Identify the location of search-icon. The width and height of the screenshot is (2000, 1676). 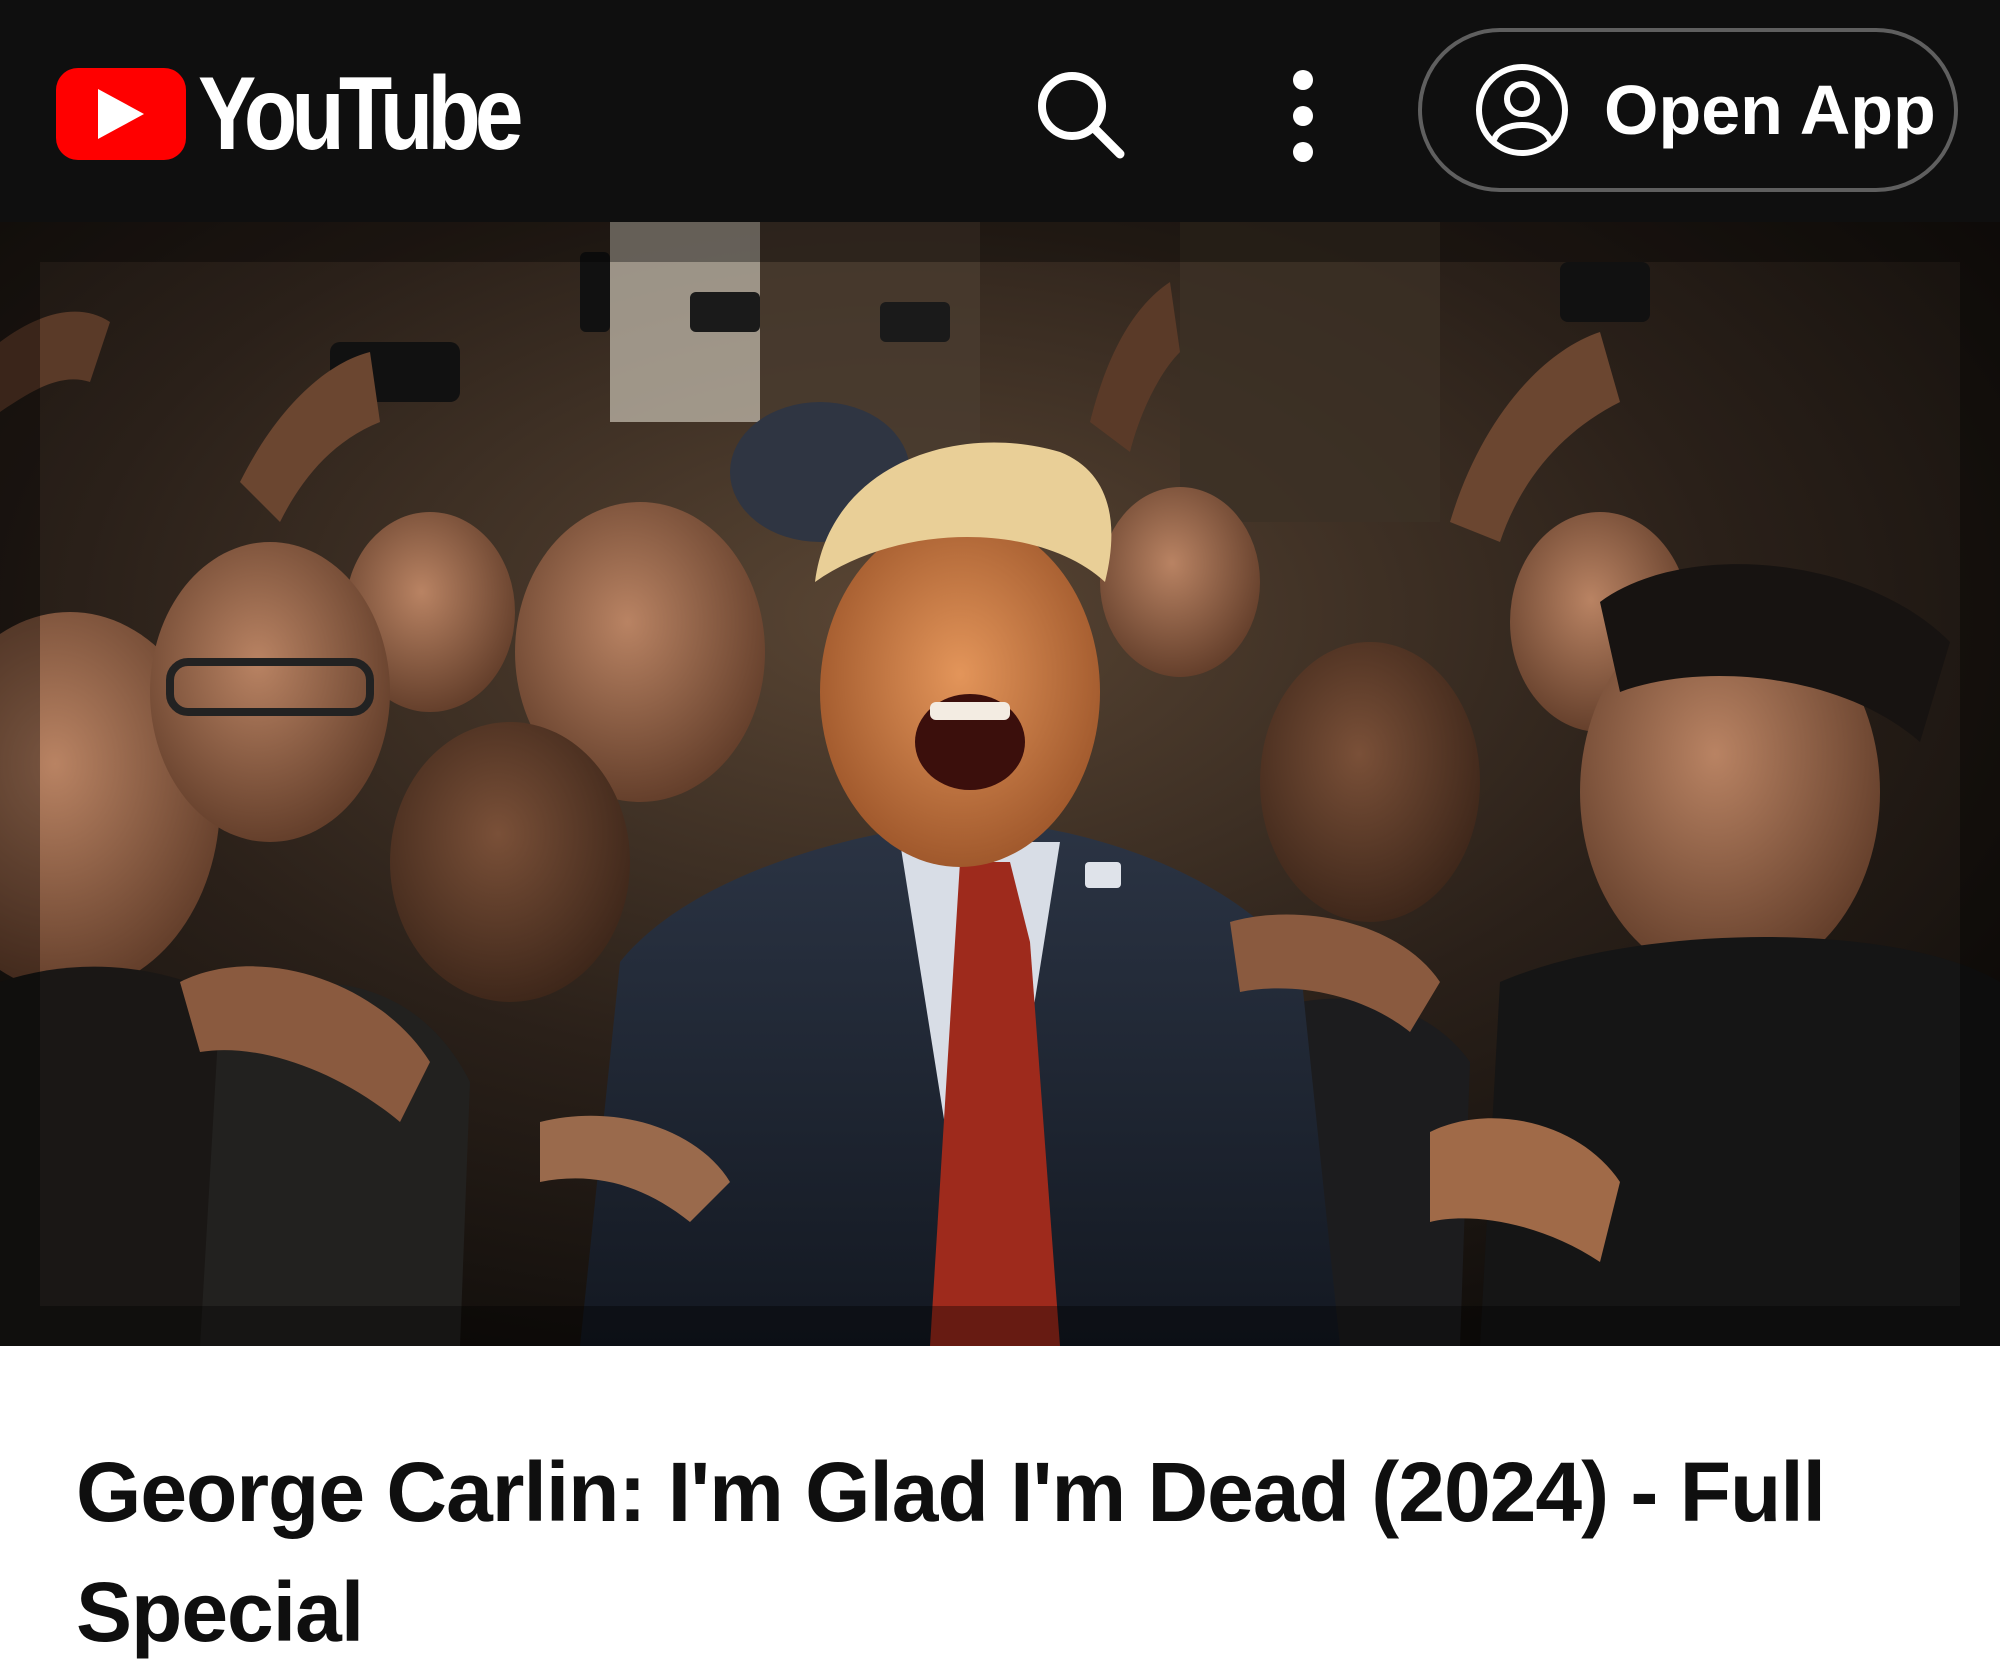
(1081, 115).